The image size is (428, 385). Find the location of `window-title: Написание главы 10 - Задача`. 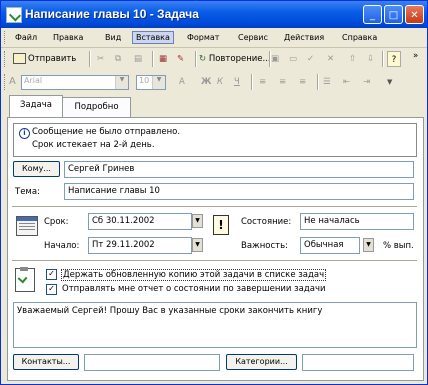

window-title: Написание главы 10 - Задача is located at coordinates (112, 14).